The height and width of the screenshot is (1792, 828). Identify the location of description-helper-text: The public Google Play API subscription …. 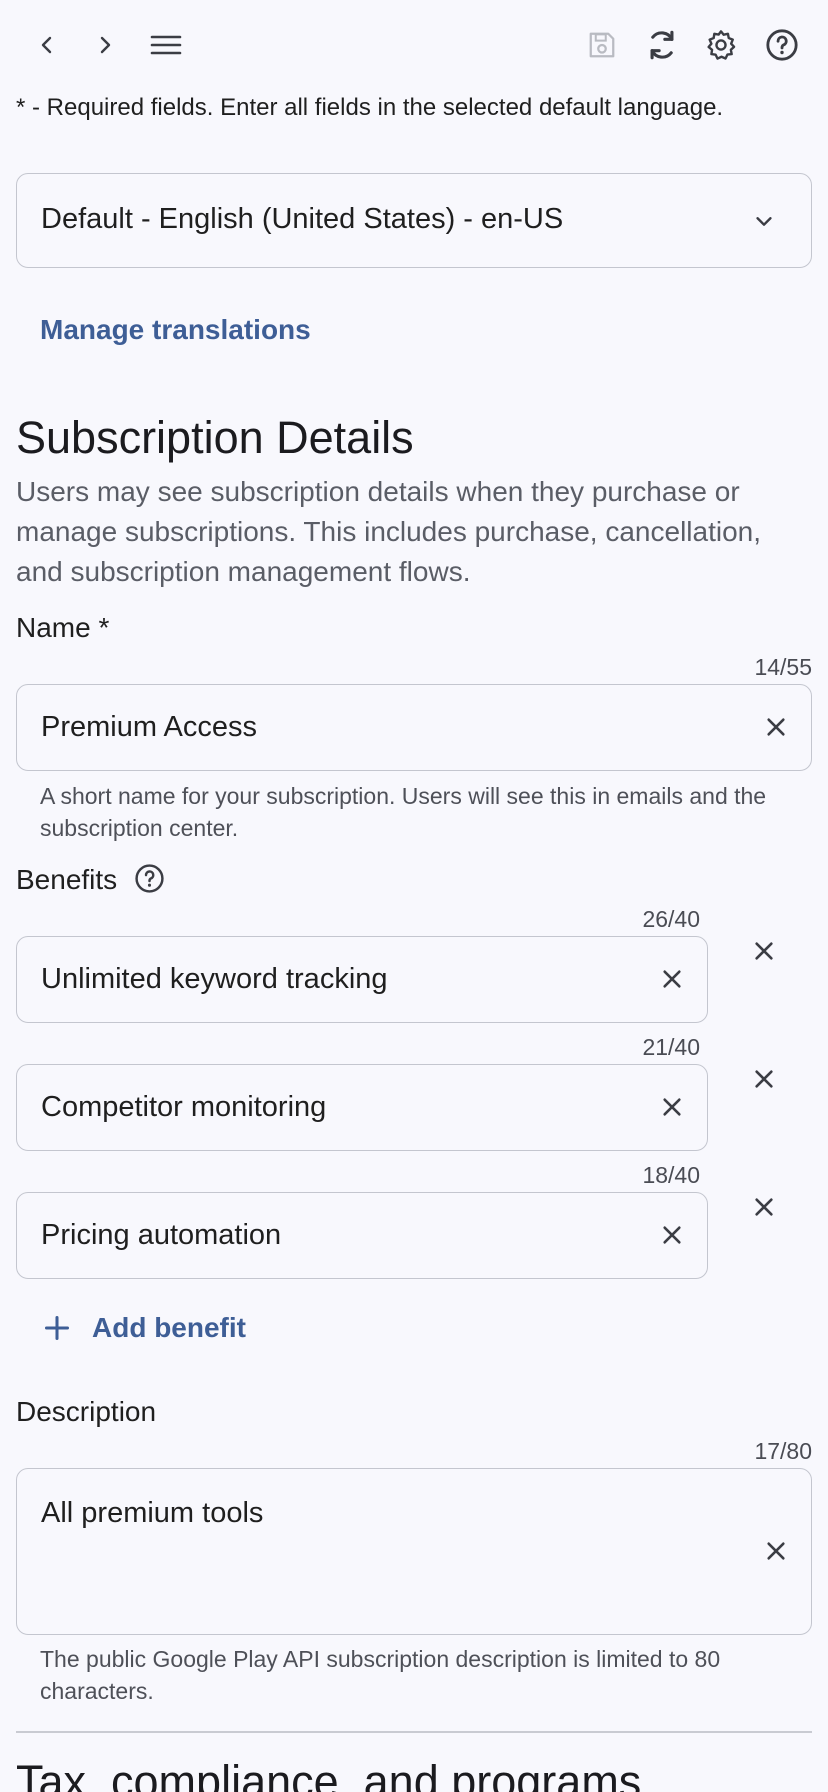
(380, 1675).